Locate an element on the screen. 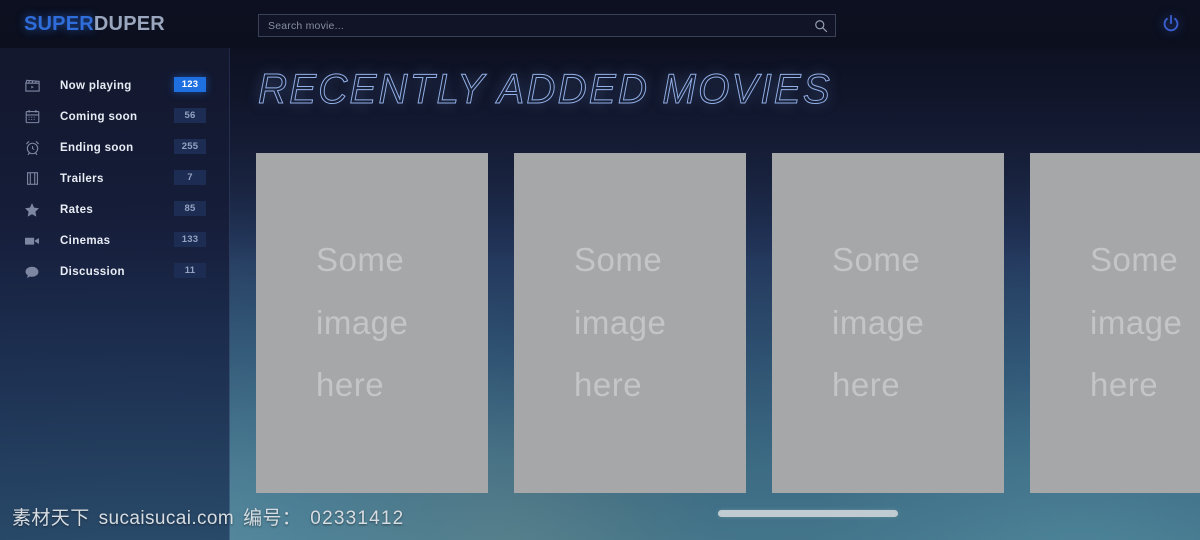 The height and width of the screenshot is (540, 1200). page-title: RECENTLY ADDED MOVIES is located at coordinates (545, 88).